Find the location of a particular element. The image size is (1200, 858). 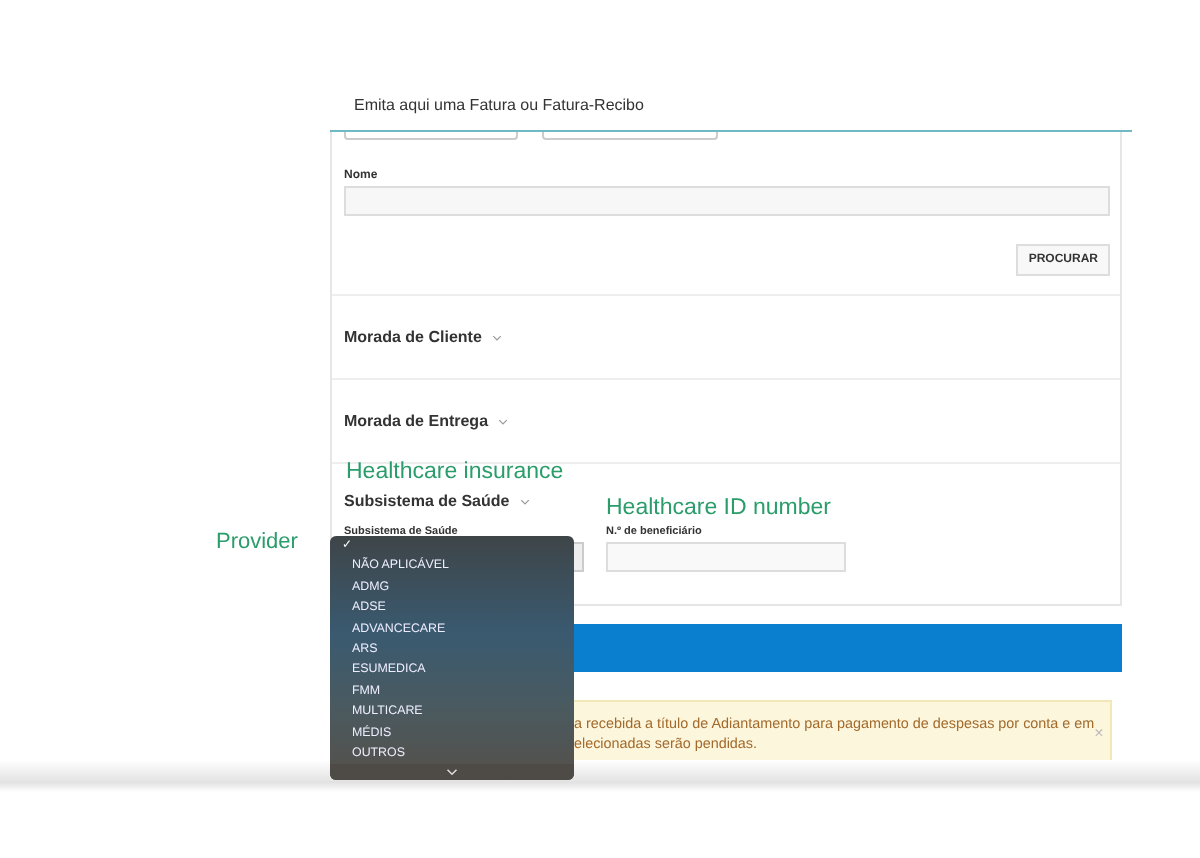

section-header: Morada de Entrega is located at coordinates (426, 421).